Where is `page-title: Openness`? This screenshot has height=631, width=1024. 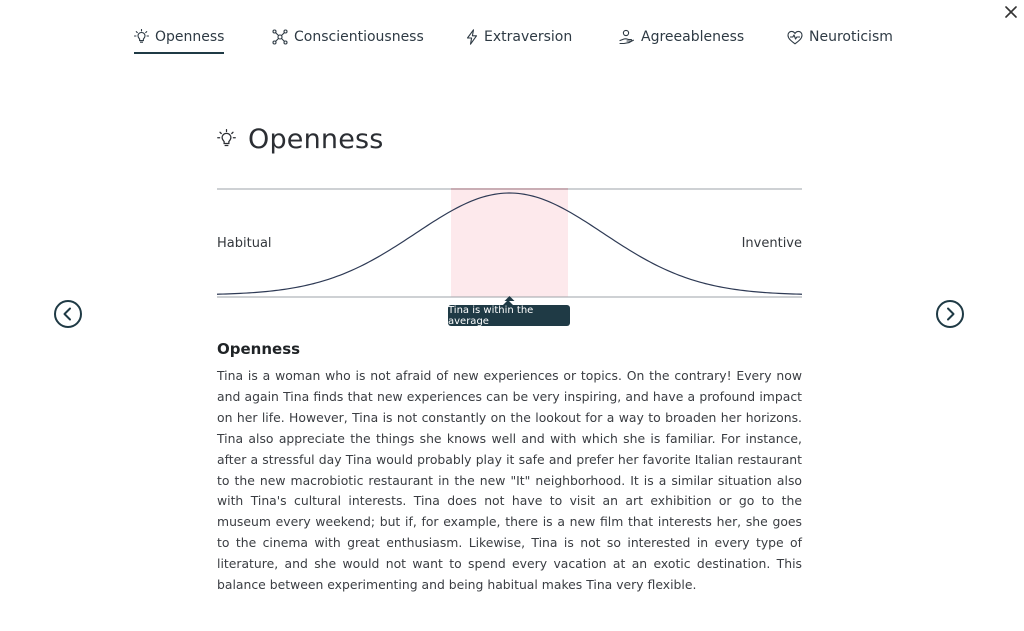 page-title: Openness is located at coordinates (316, 139).